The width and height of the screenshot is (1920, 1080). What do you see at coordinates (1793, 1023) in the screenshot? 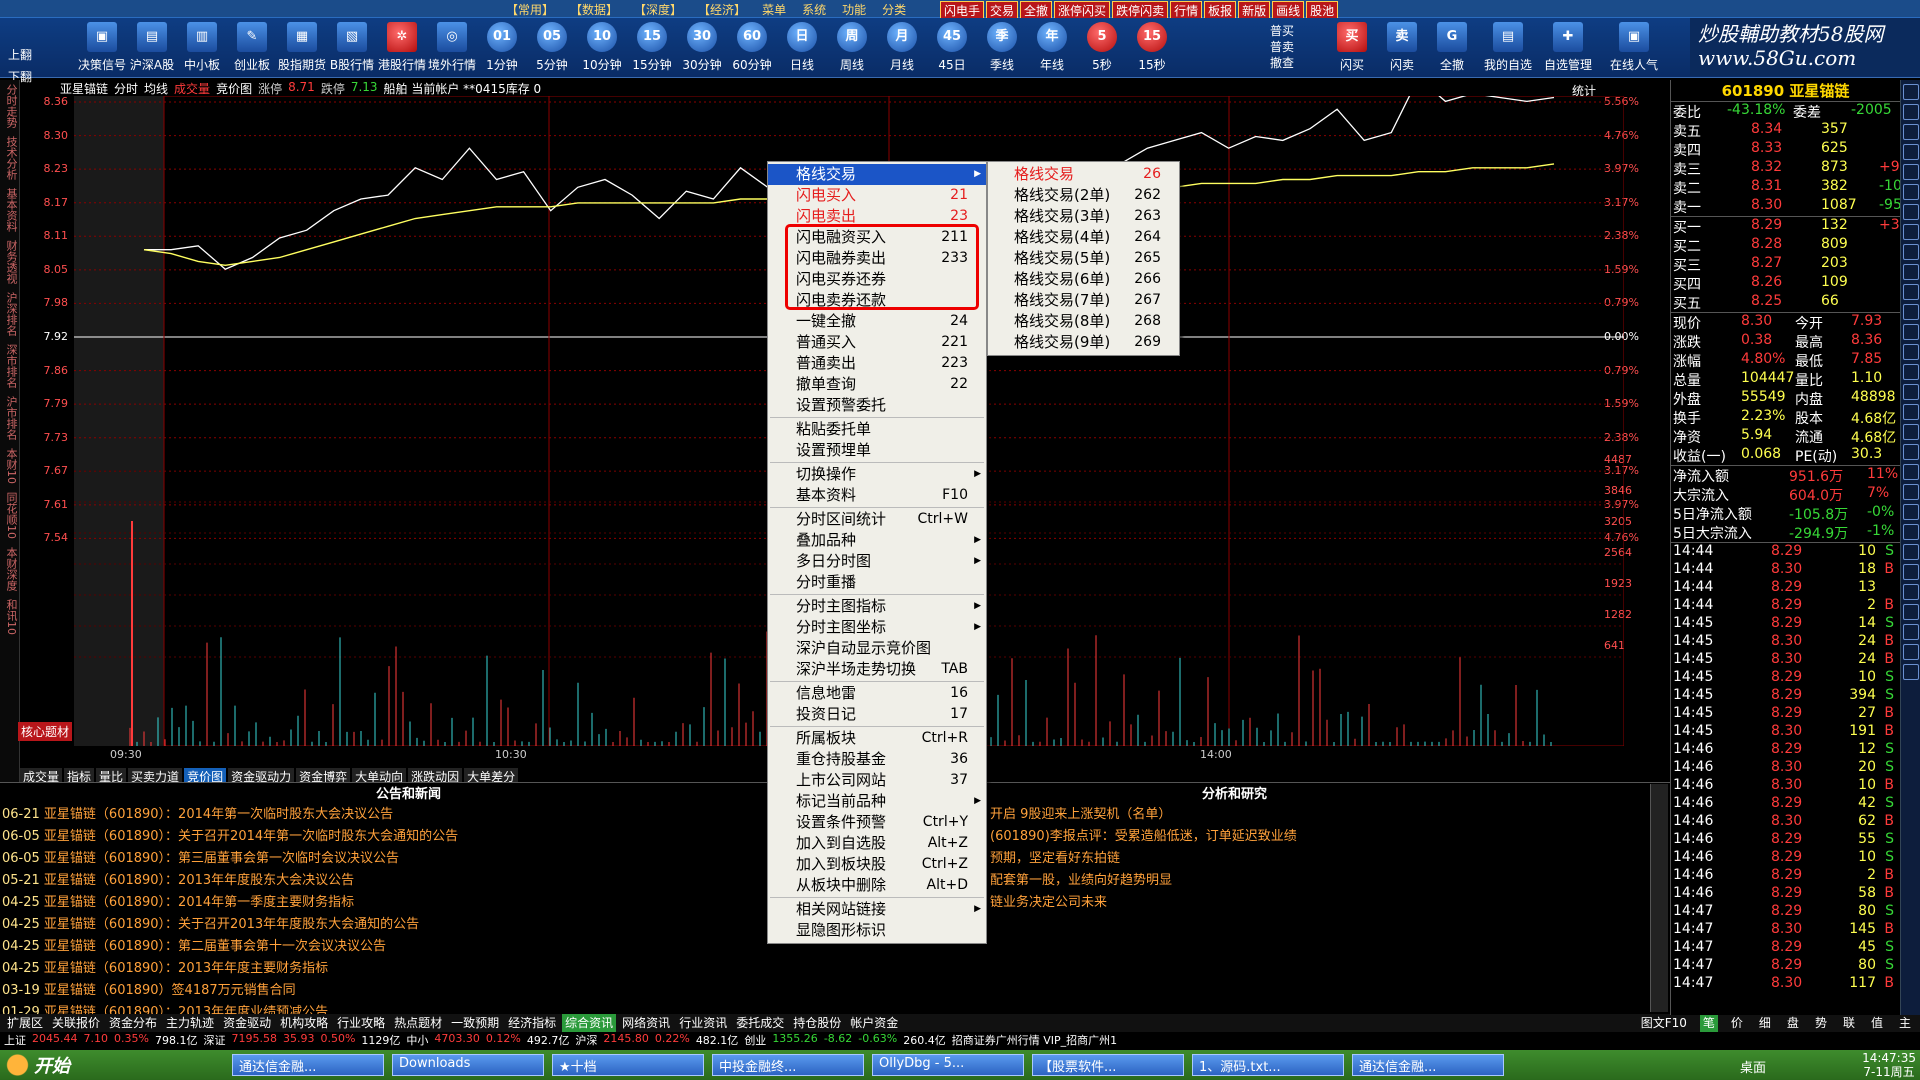
I see `right-tab-item-4: 盘` at bounding box center [1793, 1023].